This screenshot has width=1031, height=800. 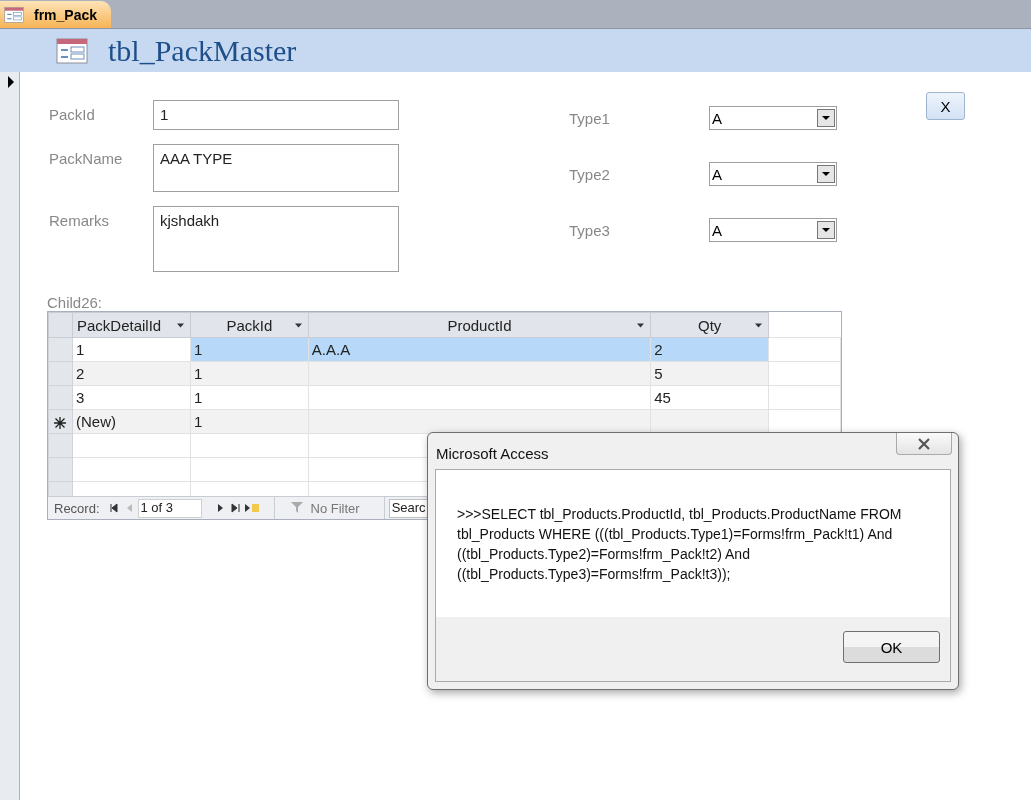 What do you see at coordinates (680, 544) in the screenshot?
I see `dialog-message: >>>SELECT tbl_Products.ProductId, tbl_Products.ProductName FROM tbl_Products WHERE (((tbl_Products.Type1)=Forms!frm_Pack!t1) And ((tbl_Products.Type2)=Forms!frm_Pack!t2) And ((tbl_Products.Type3)=Forms!frm_Pack!t3));` at bounding box center [680, 544].